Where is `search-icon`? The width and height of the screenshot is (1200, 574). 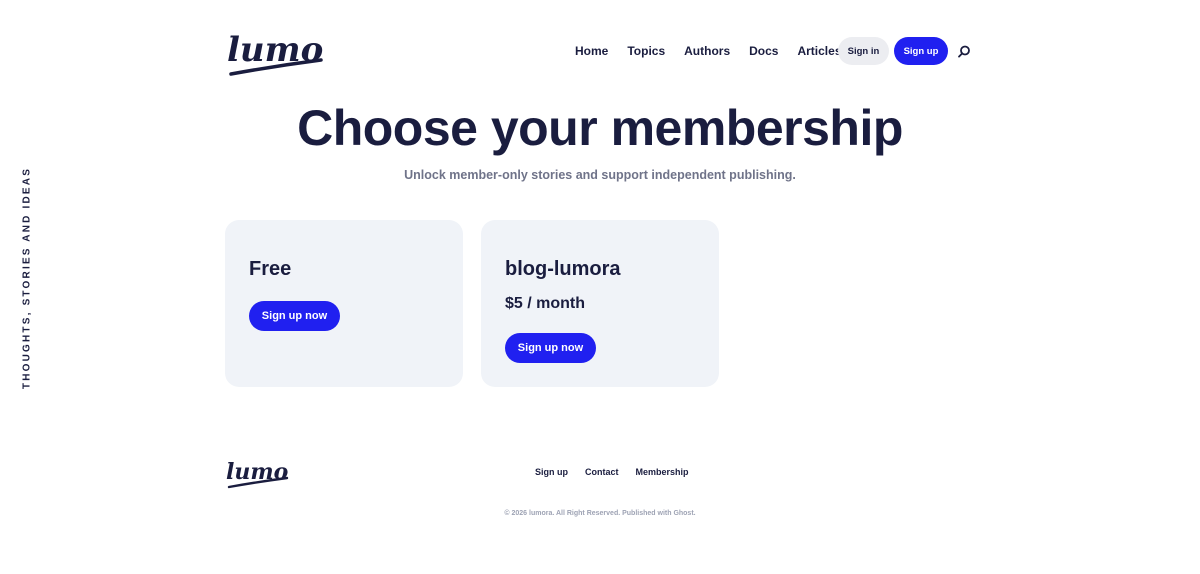 search-icon is located at coordinates (964, 51).